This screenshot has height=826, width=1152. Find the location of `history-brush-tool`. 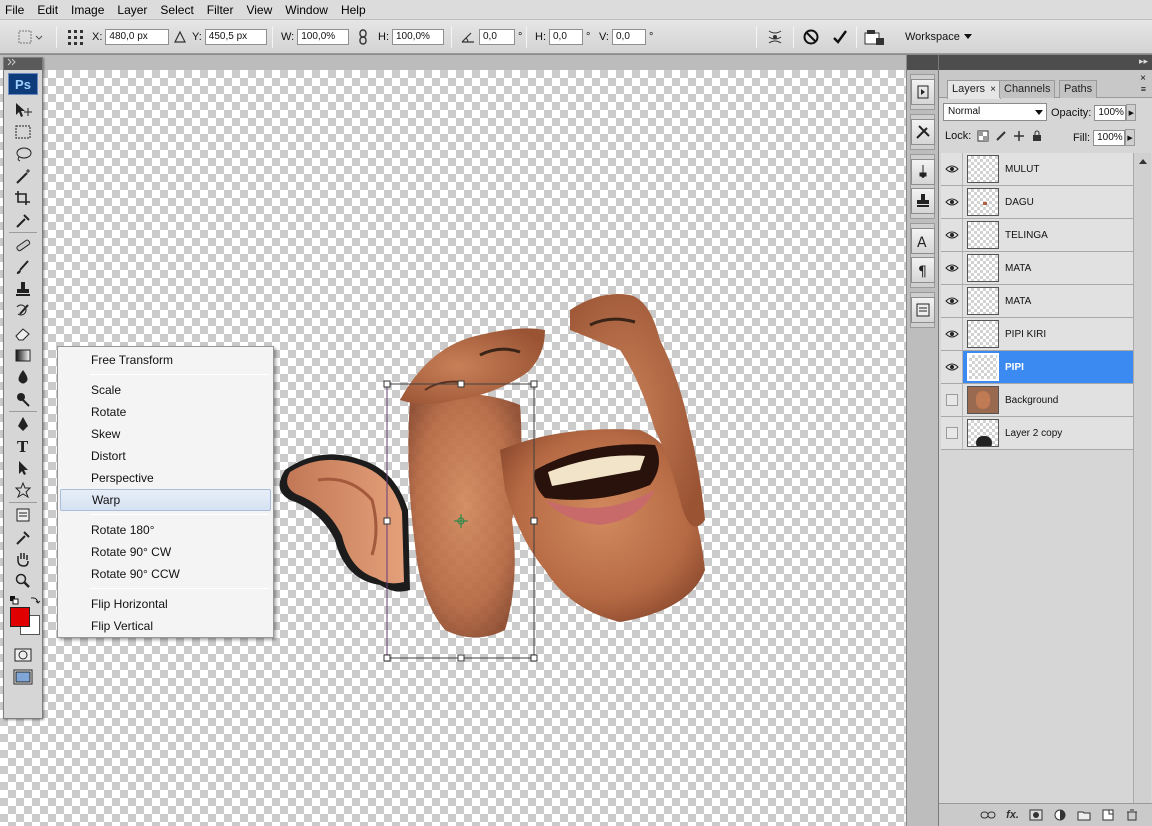

history-brush-tool is located at coordinates (23, 311).